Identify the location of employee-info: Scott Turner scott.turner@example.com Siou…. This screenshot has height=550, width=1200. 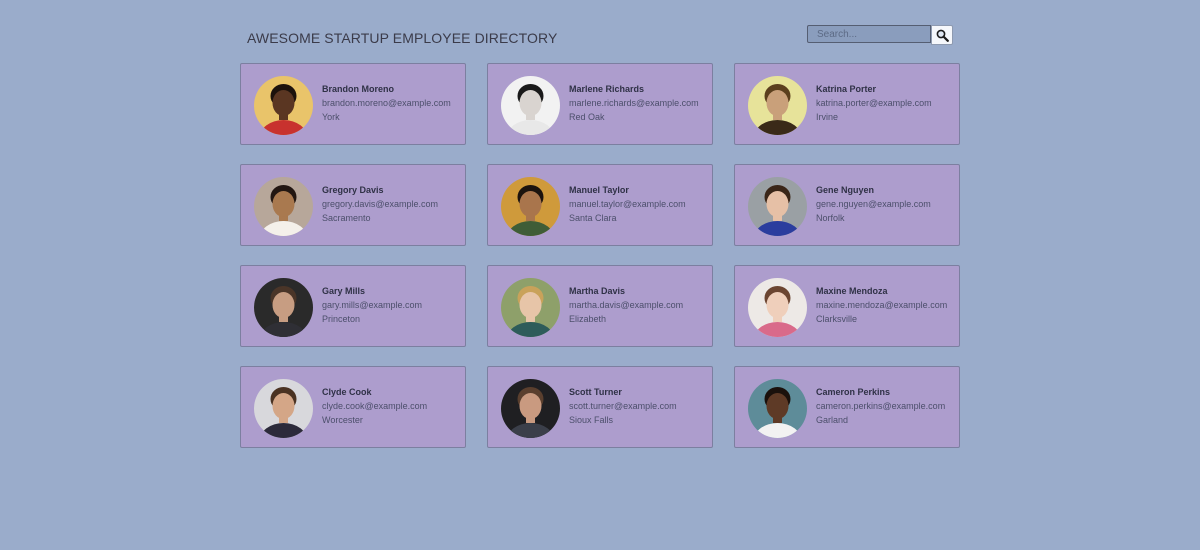
(623, 406).